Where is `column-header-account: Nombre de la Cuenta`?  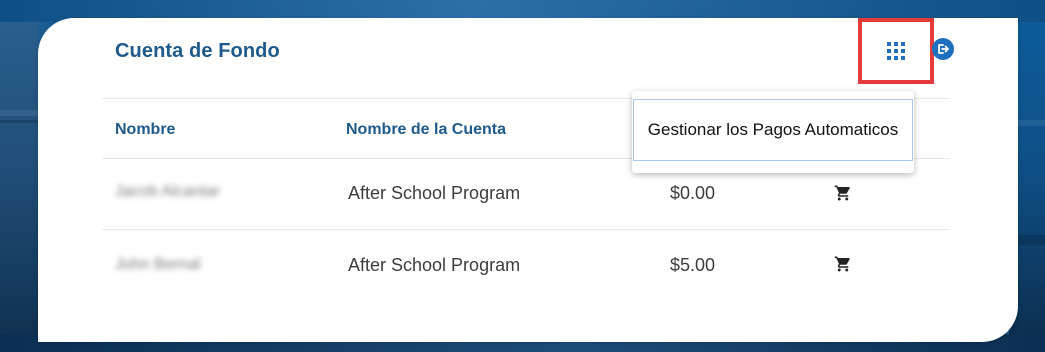 column-header-account: Nombre de la Cuenta is located at coordinates (426, 130).